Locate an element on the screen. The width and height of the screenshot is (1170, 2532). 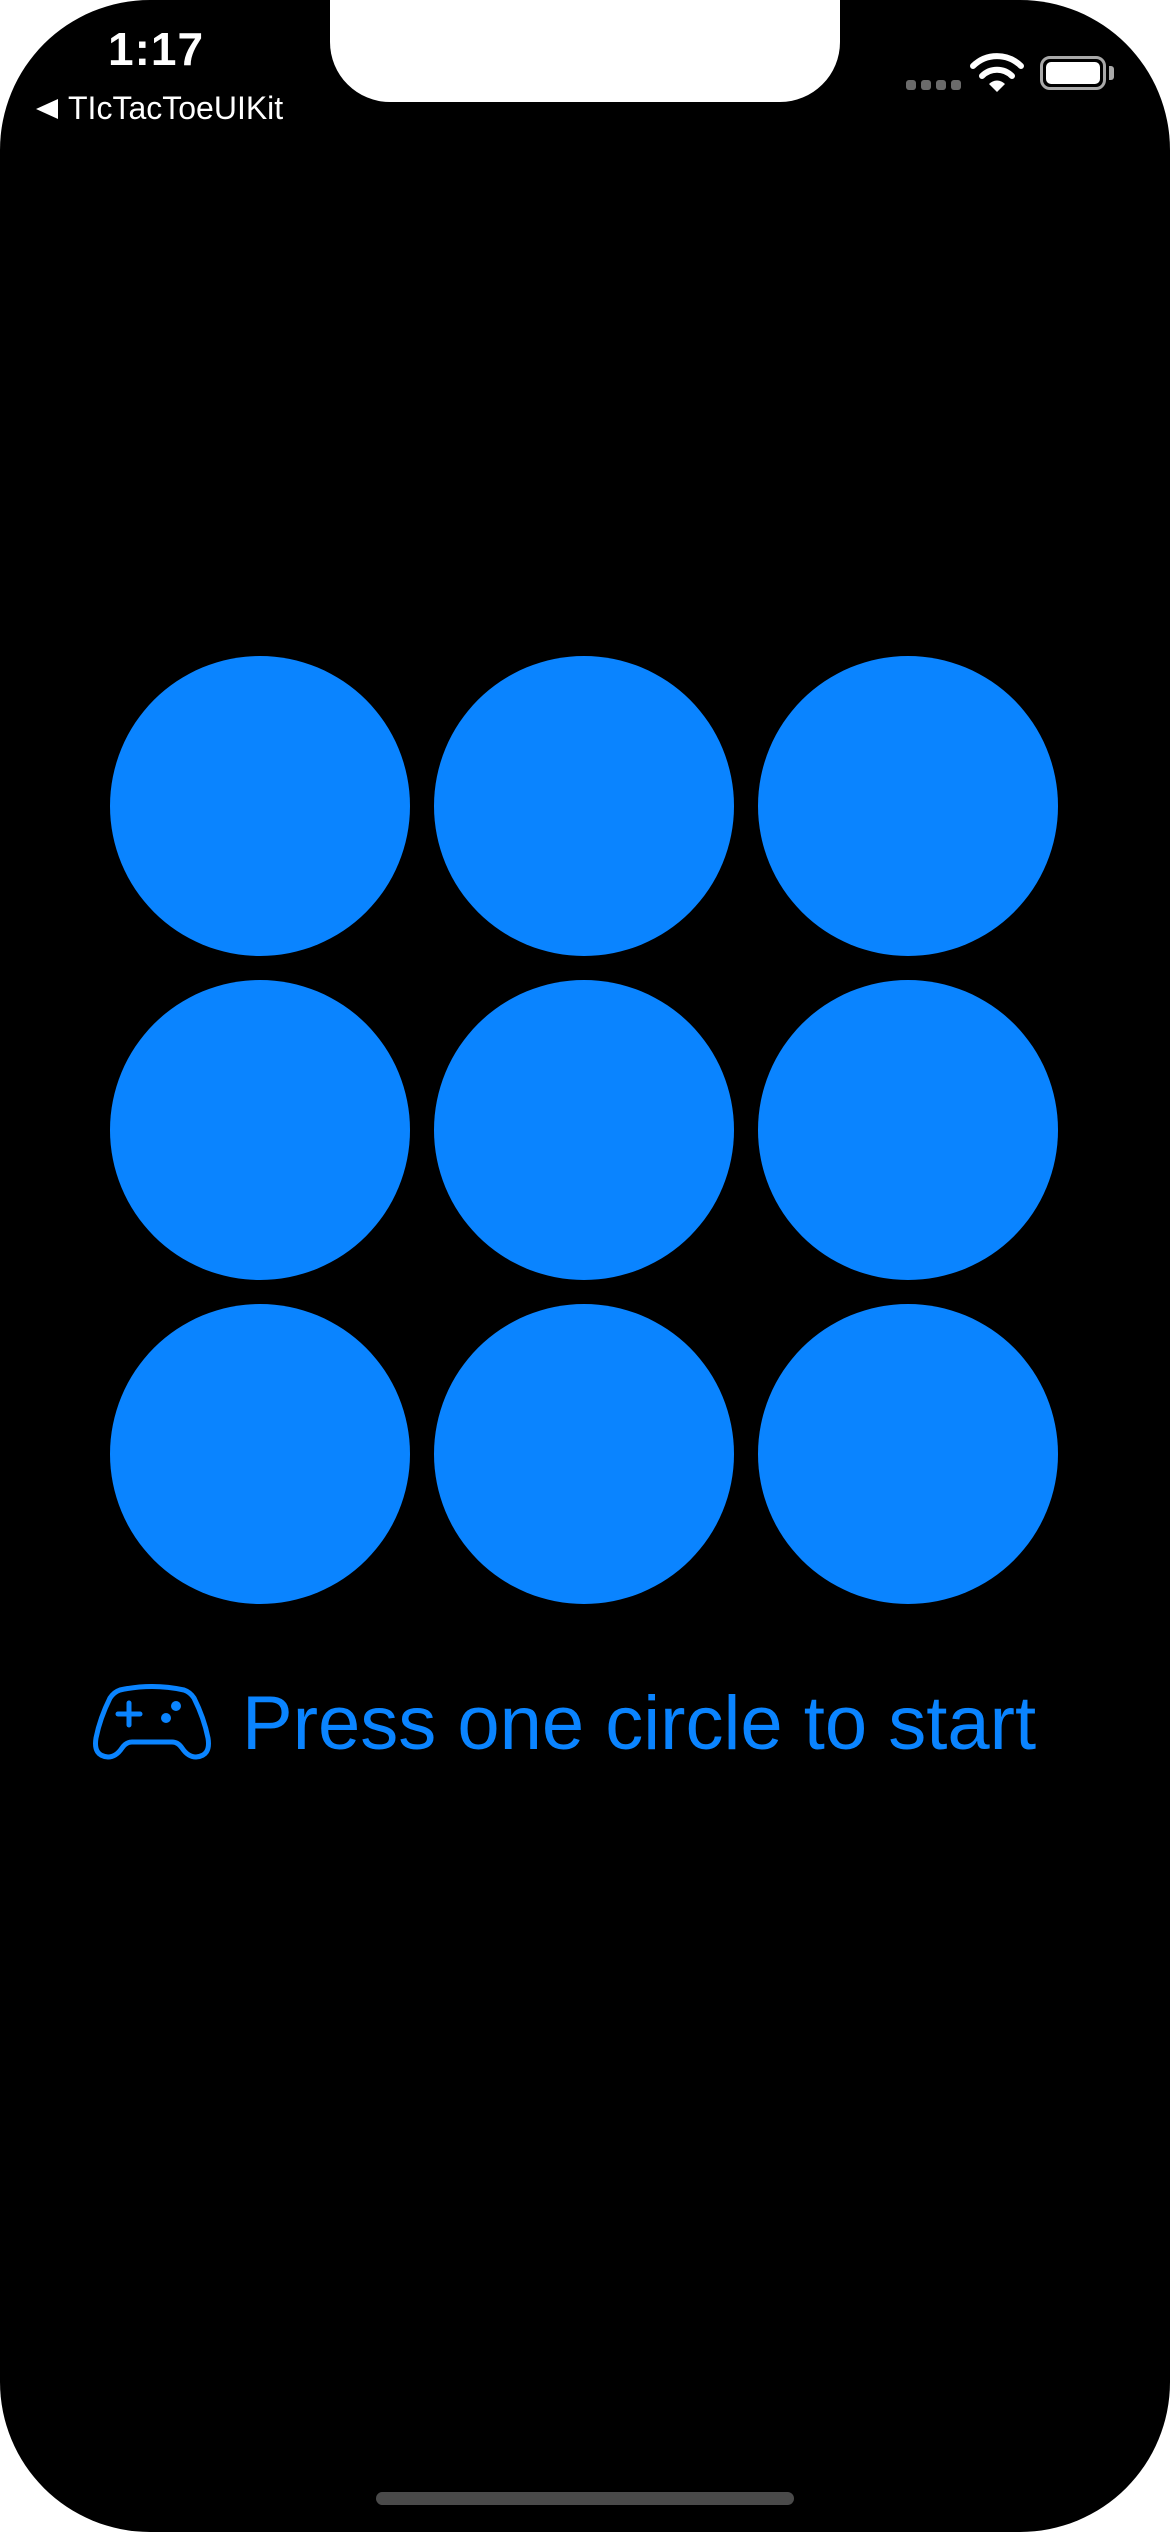
battery-level is located at coordinates (1073, 73).